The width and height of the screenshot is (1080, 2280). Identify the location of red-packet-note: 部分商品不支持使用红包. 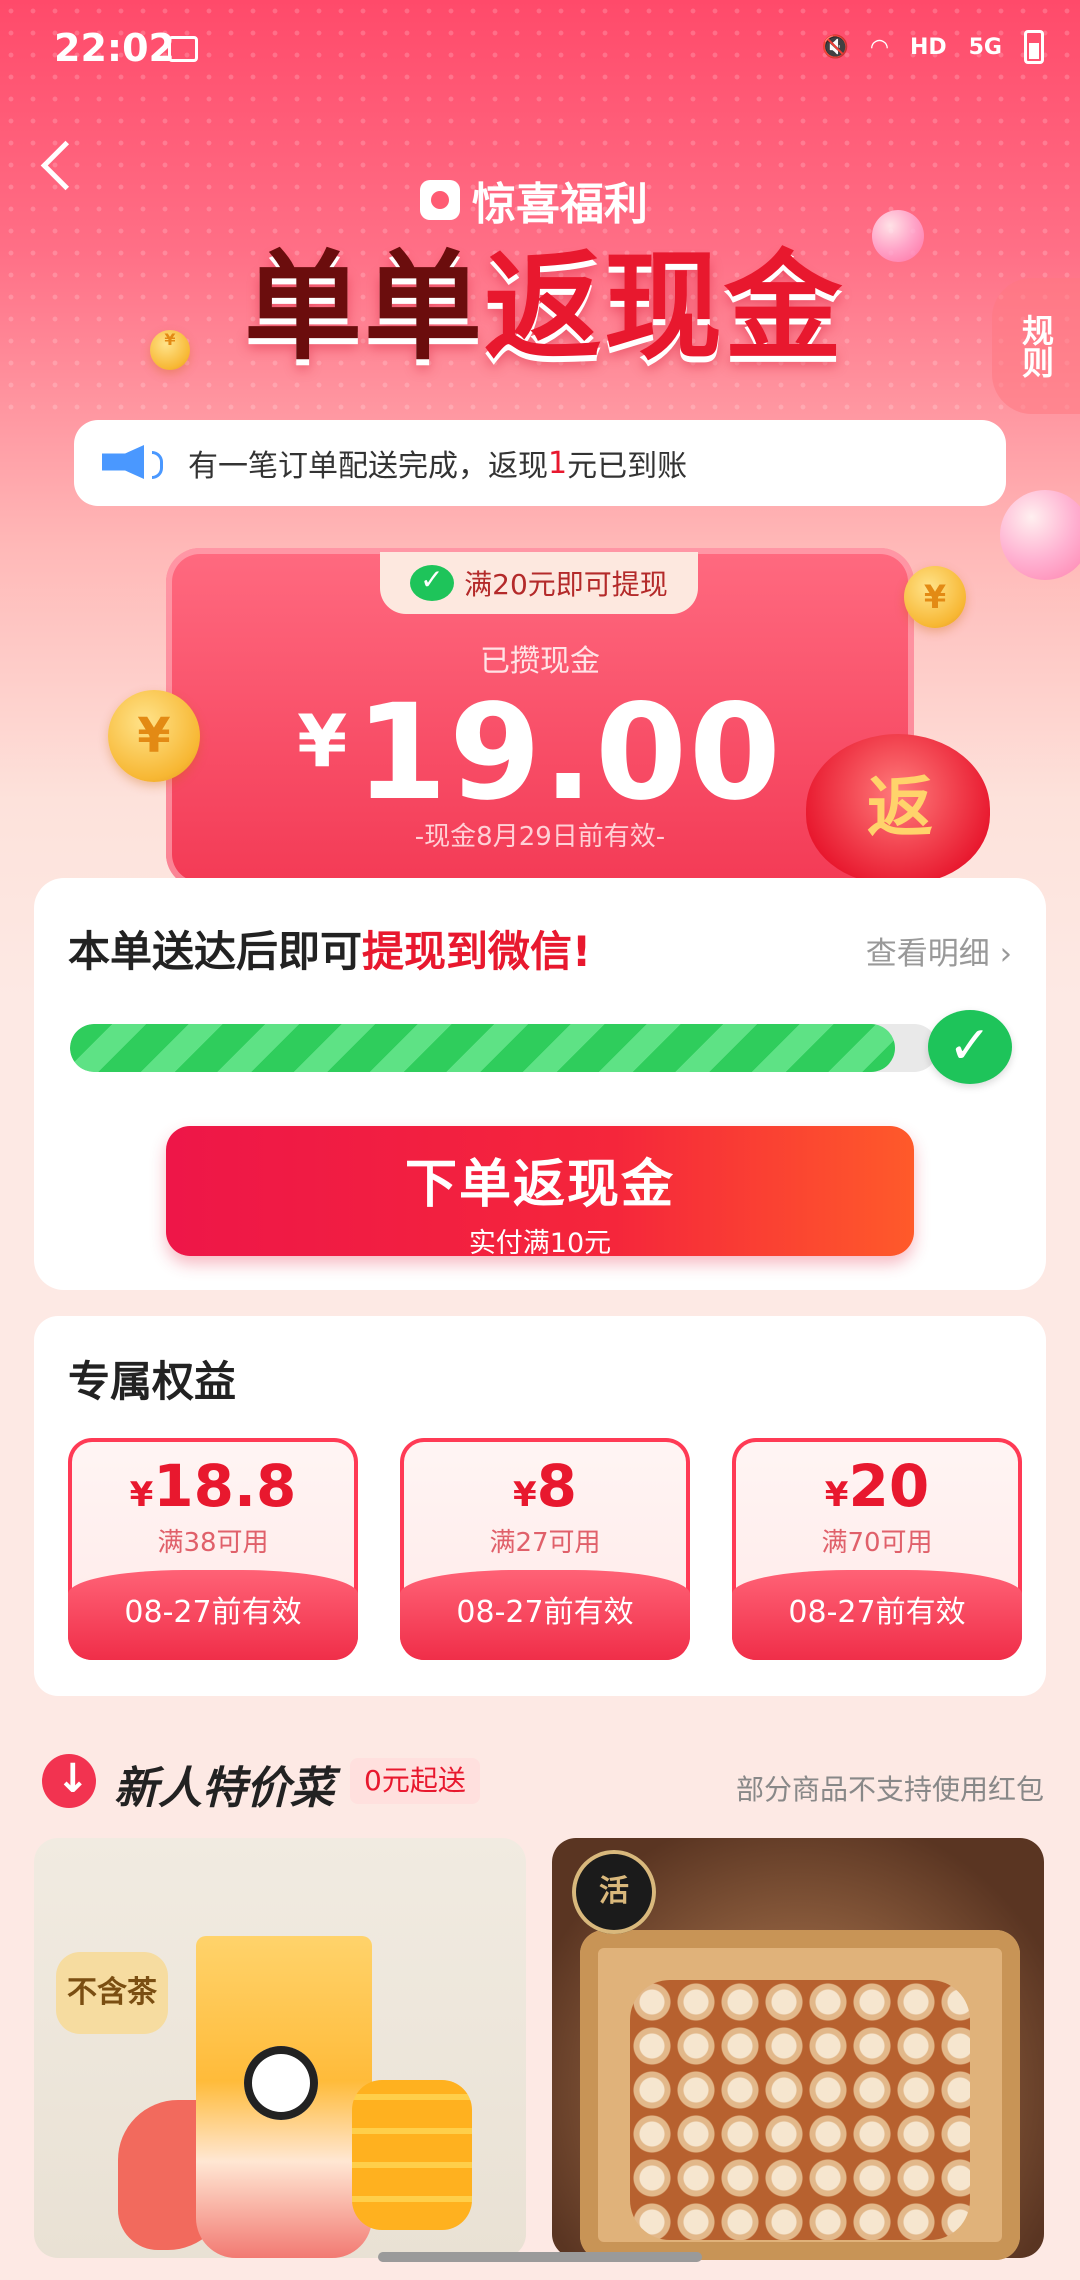
(889, 1789).